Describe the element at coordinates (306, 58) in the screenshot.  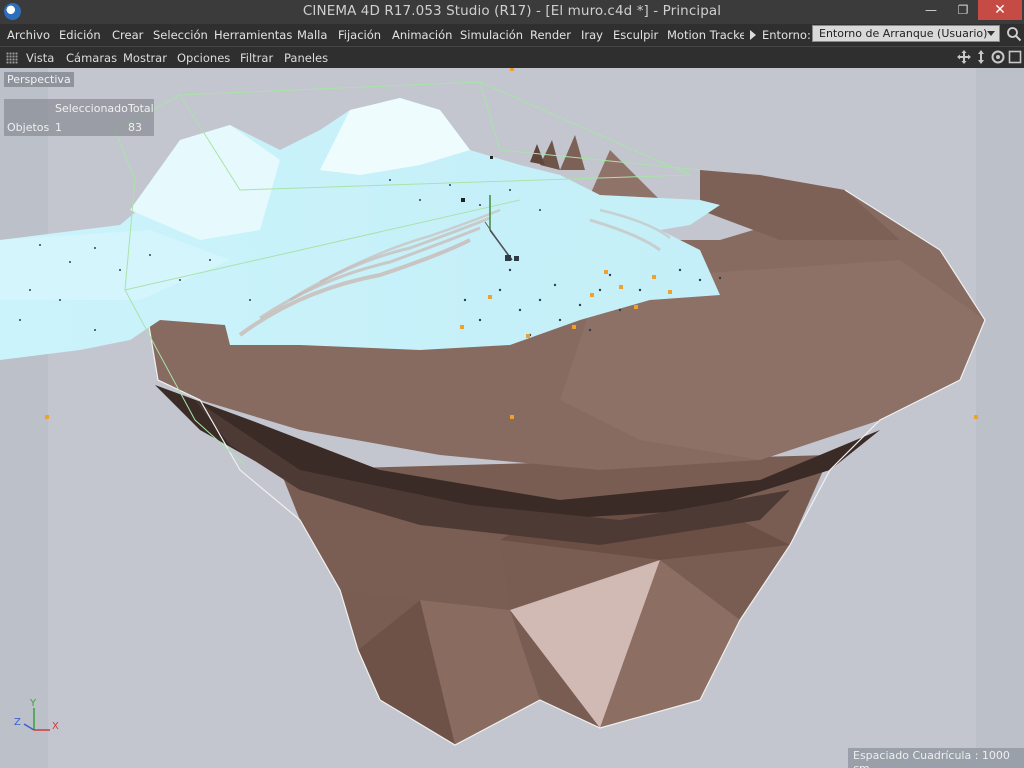
I see `viewport-menu-paneles: Paneles` at that location.